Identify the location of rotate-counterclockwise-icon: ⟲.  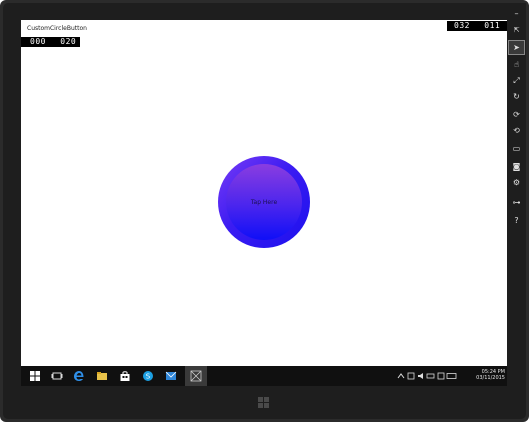
(516, 130).